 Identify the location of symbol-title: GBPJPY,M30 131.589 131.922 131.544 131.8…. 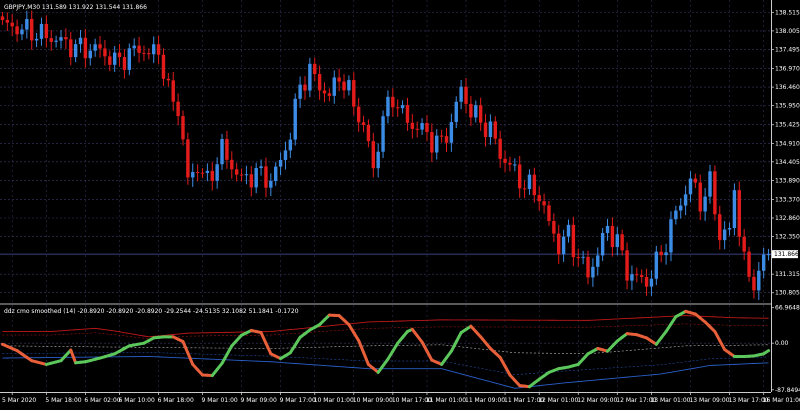
(75, 7).